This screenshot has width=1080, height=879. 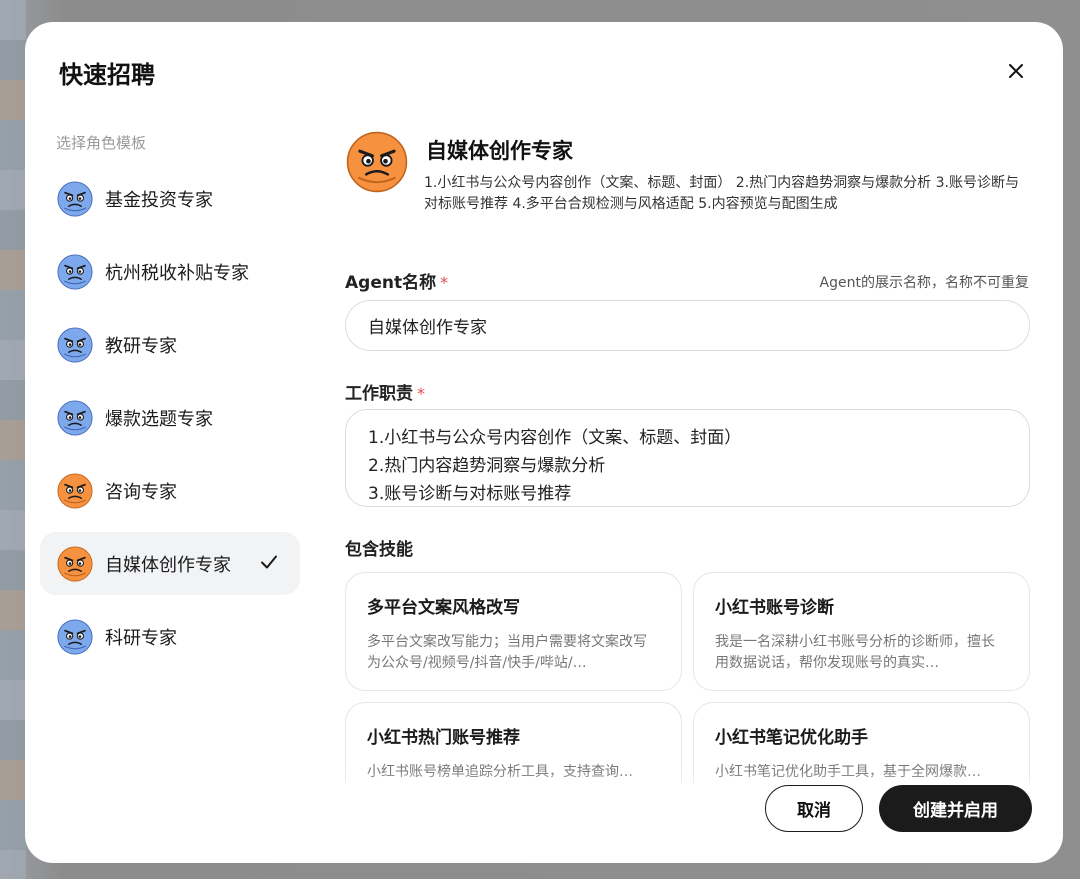 What do you see at coordinates (689, 396) in the screenshot?
I see `duty-field-label-row: 工作职责 *` at bounding box center [689, 396].